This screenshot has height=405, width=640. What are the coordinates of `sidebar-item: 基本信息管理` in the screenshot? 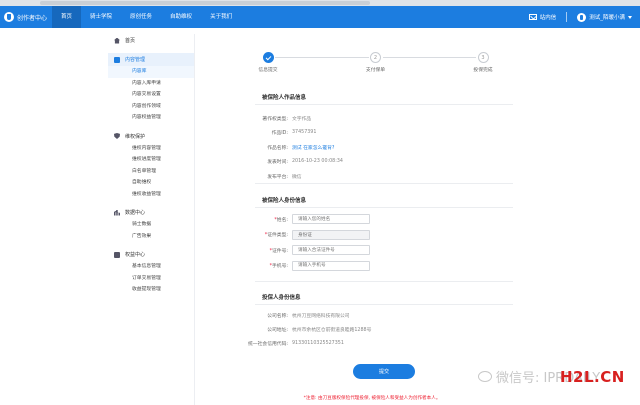 It's located at (151, 267).